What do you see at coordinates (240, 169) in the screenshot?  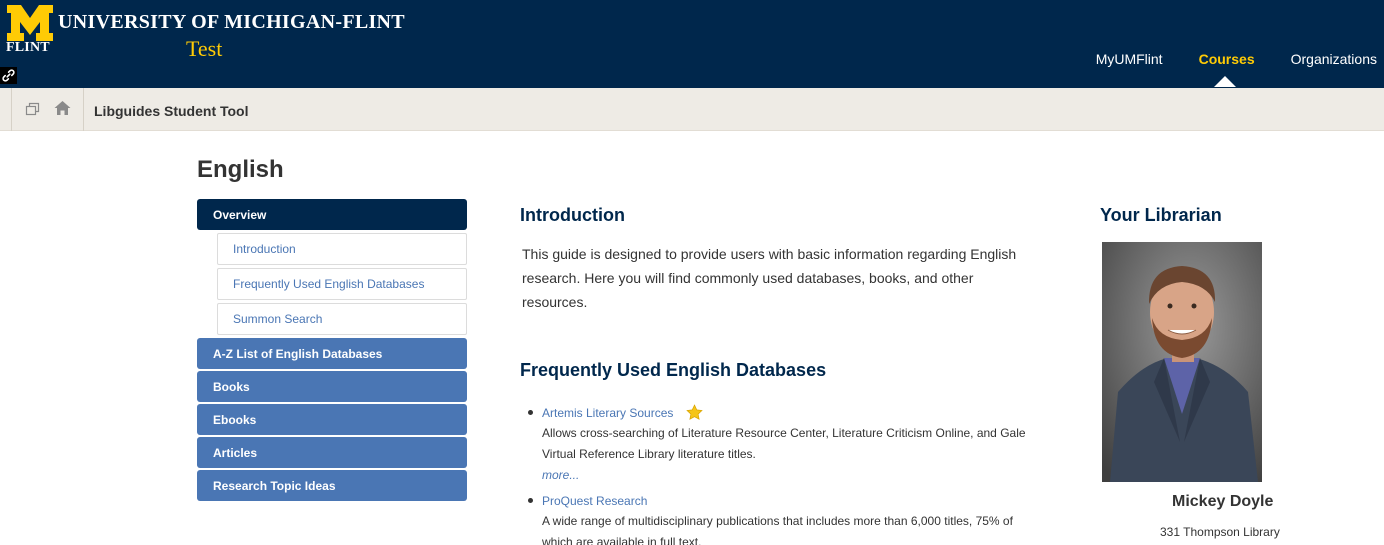 I see `page-title: English` at bounding box center [240, 169].